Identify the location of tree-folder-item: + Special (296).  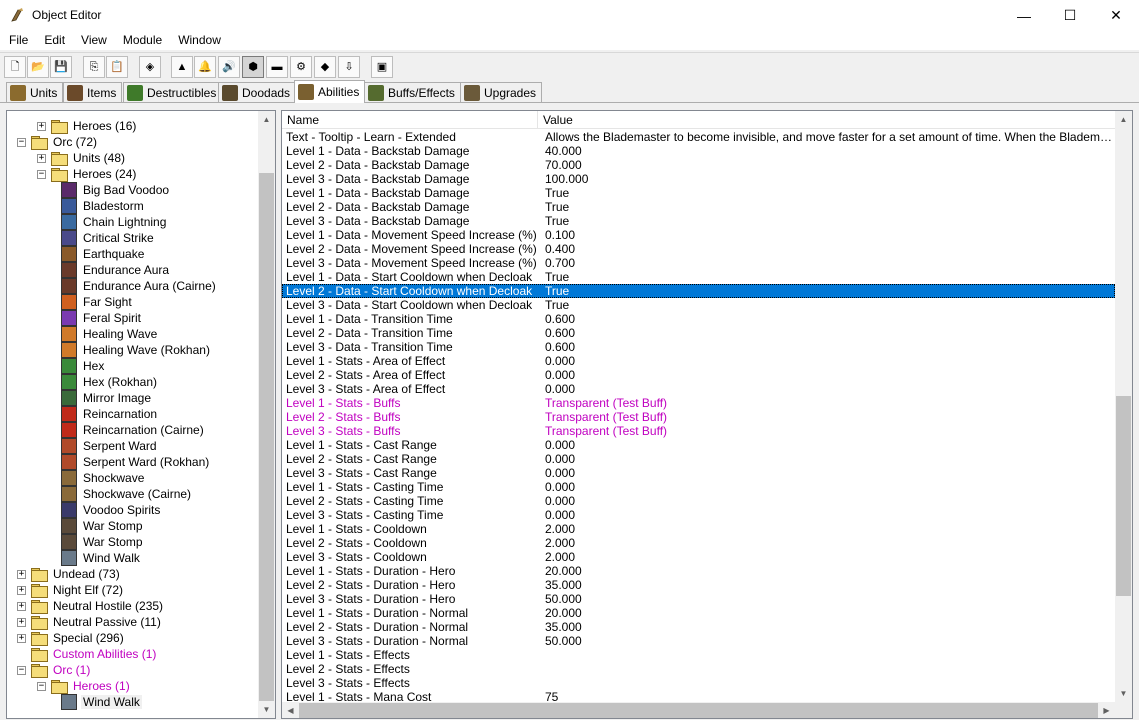
(71, 638).